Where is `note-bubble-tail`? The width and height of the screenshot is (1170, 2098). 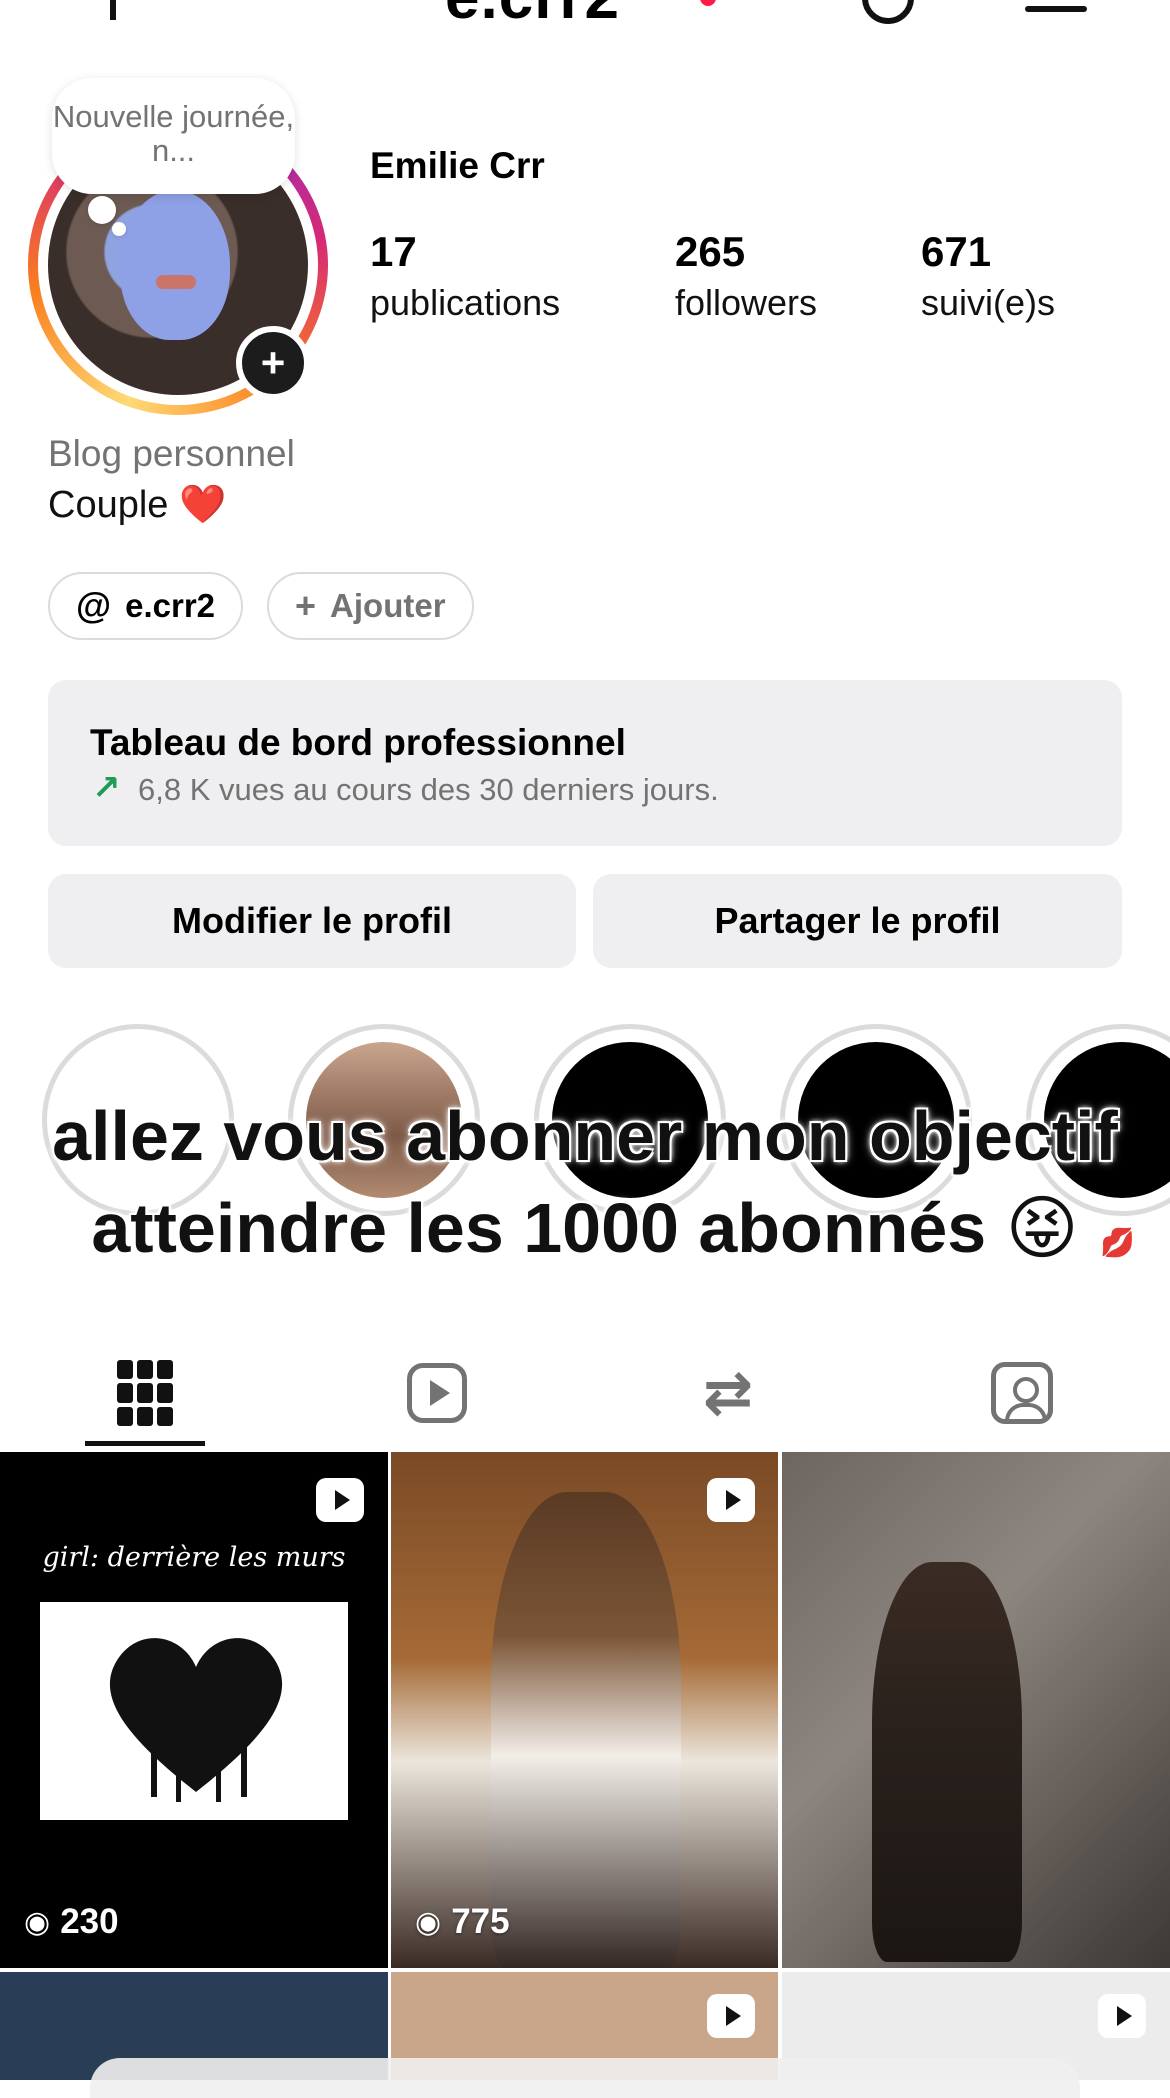
note-bubble-tail is located at coordinates (102, 210).